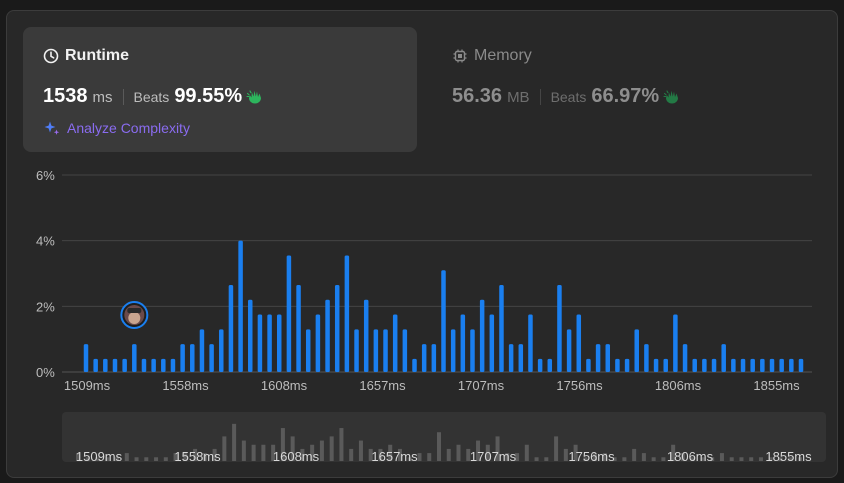 The image size is (844, 483). I want to click on navigator-tick-label: 1509ms, so click(99, 456).